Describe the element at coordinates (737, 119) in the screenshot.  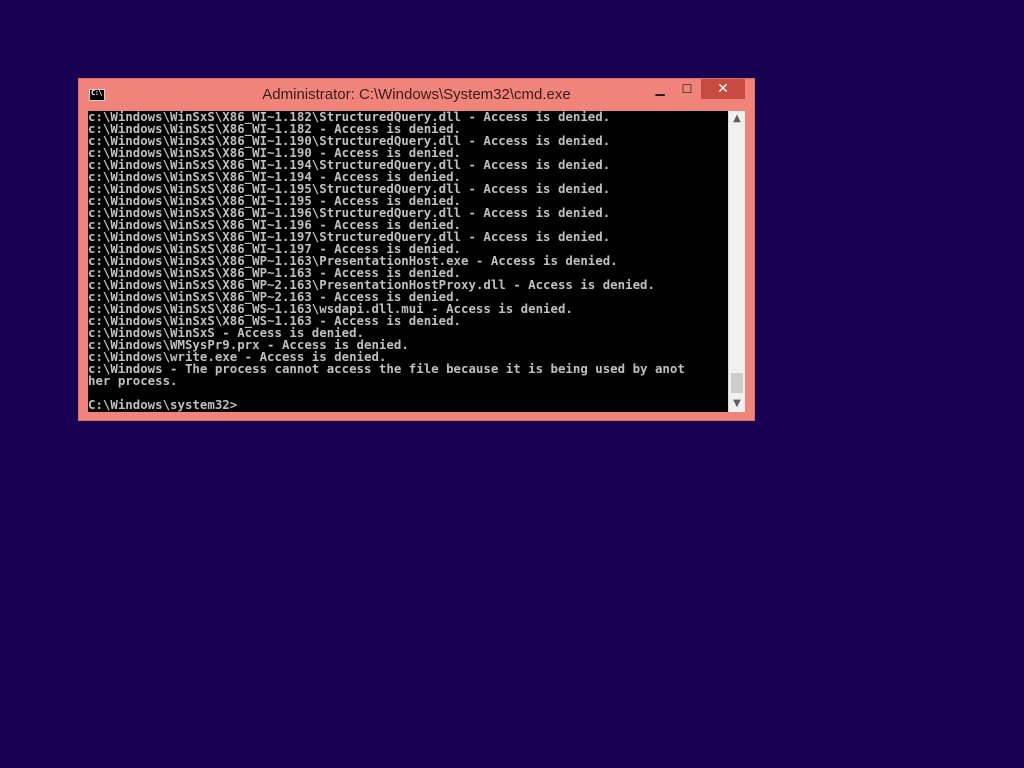
I see `scroll-up-arrow-icon: ▲` at that location.